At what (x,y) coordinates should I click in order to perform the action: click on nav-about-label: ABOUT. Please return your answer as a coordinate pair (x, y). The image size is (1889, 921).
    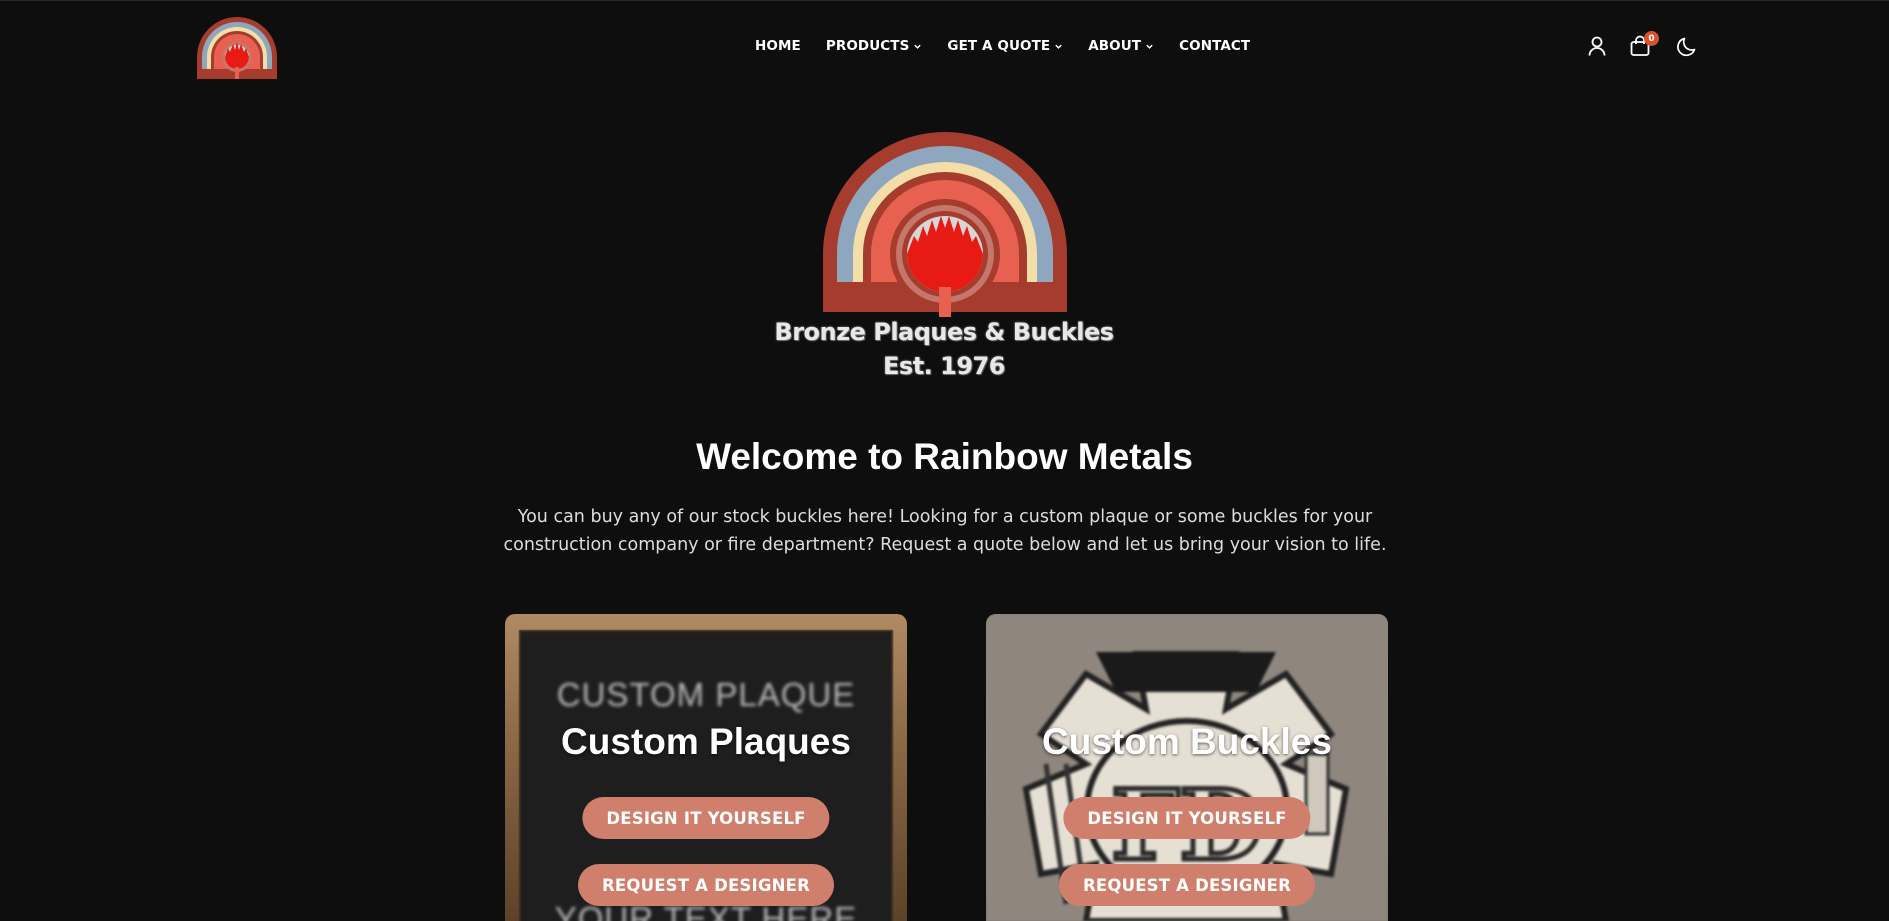
    Looking at the image, I should click on (1115, 46).